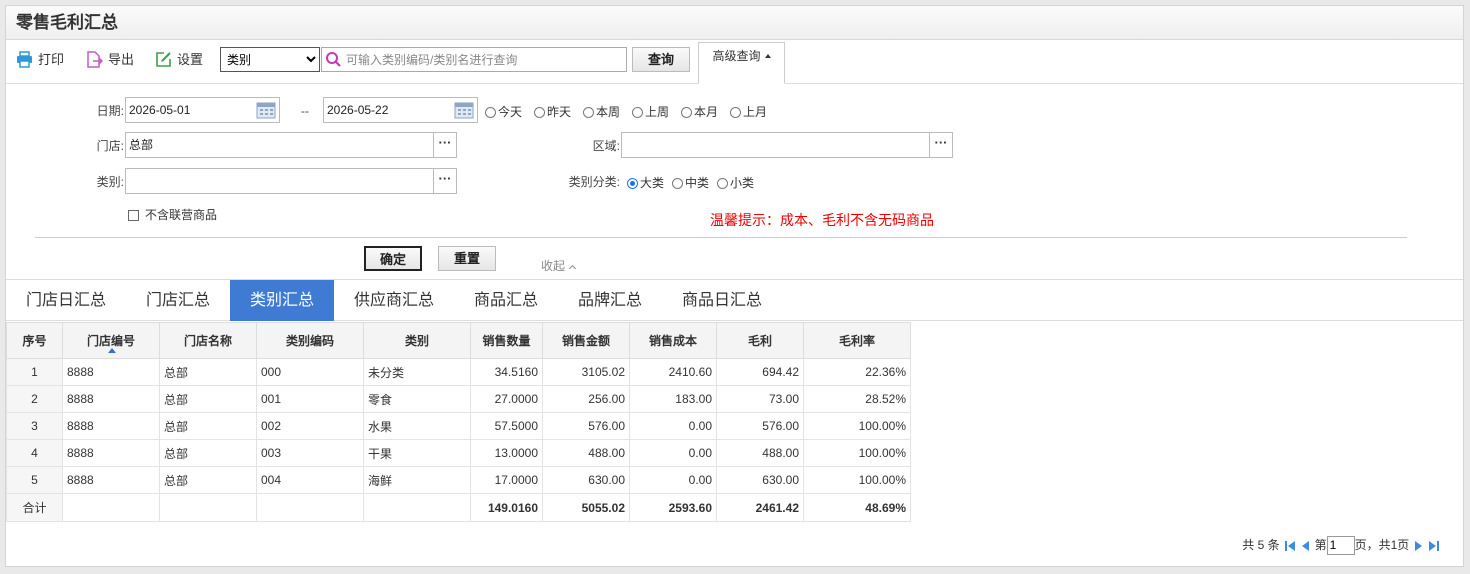 Image resolution: width=1470 pixels, height=574 pixels. What do you see at coordinates (291, 145) in the screenshot?
I see `store-field: 总部 ···` at bounding box center [291, 145].